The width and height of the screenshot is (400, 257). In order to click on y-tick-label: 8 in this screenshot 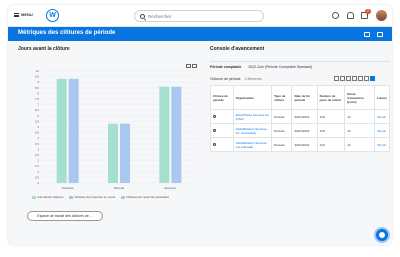, I will do `click(38, 93)`.